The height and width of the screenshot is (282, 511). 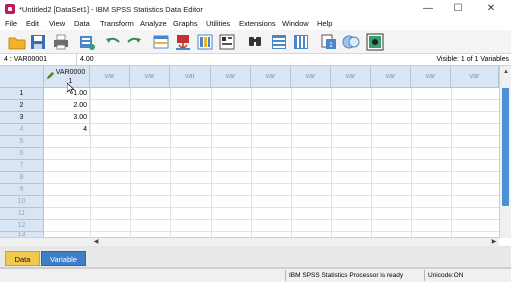 I want to click on row-header: 2, so click(x=22, y=106).